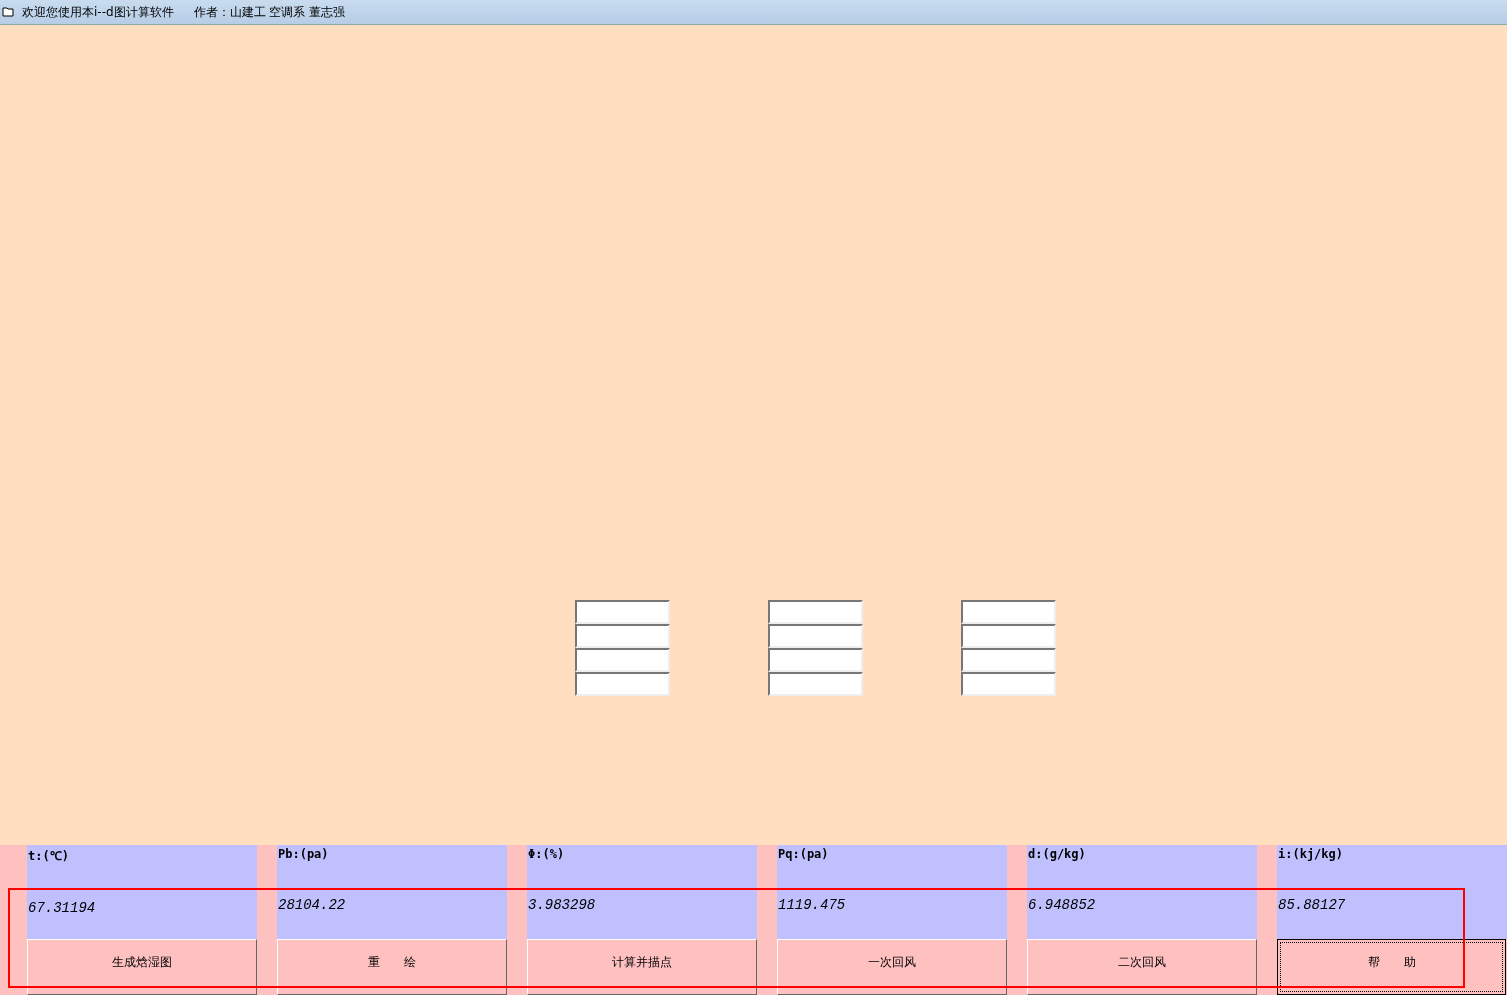  Describe the element at coordinates (1057, 854) in the screenshot. I see `readout-label: d:(g/kg)` at that location.